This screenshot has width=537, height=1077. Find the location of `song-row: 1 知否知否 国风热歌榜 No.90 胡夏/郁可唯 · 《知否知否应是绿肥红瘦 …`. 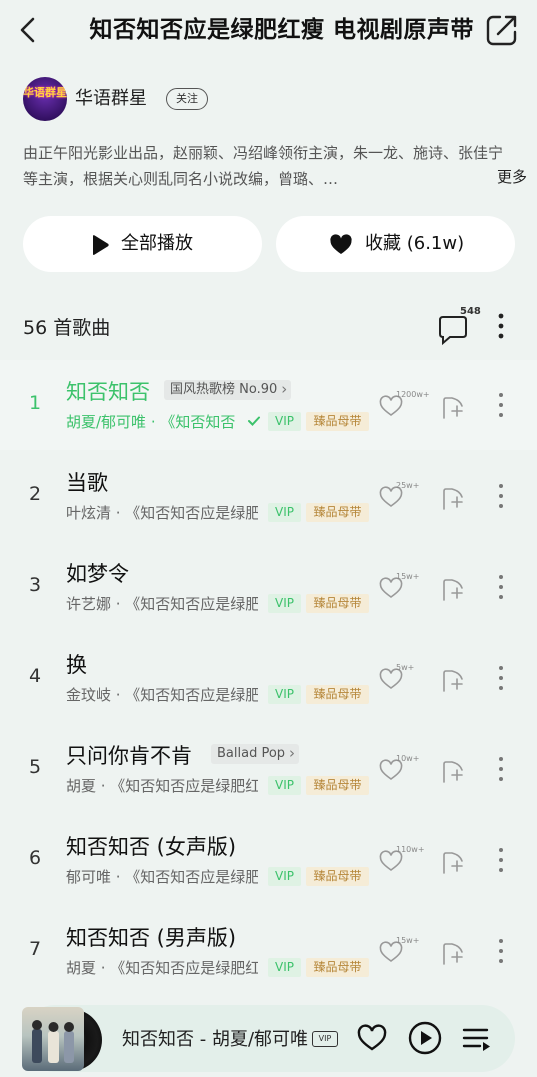

song-row: 1 知否知否 国风热歌榜 No.90 胡夏/郁可唯 · 《知否知否应是绿肥红瘦 … is located at coordinates (268, 405).